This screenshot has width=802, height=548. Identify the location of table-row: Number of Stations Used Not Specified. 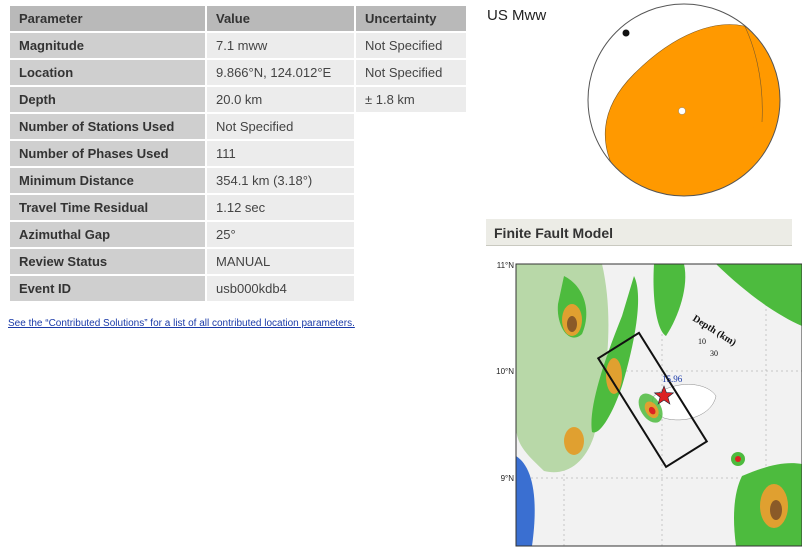
(238, 126).